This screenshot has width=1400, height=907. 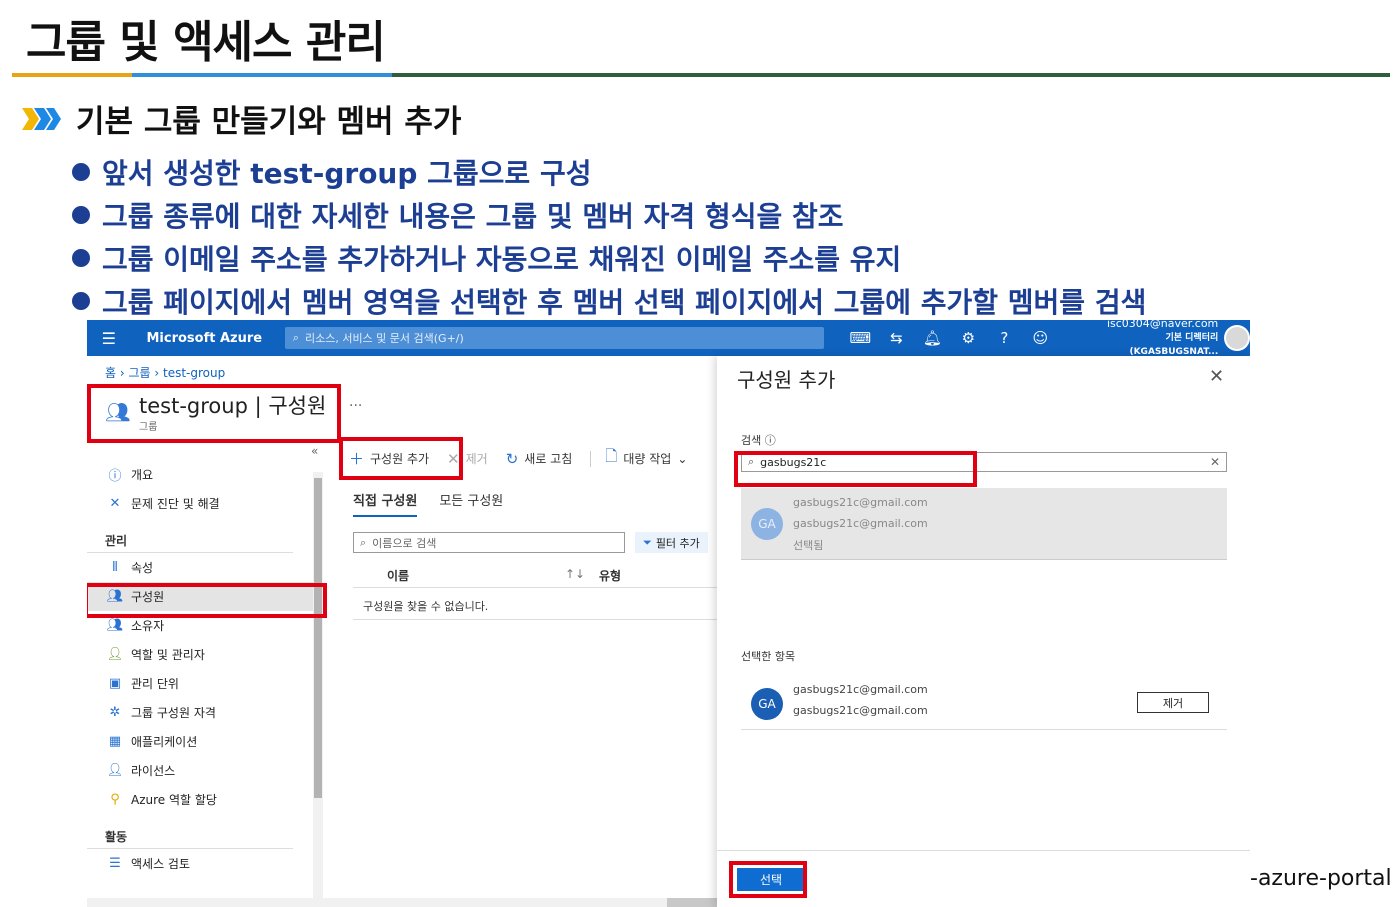 What do you see at coordinates (682, 458) in the screenshot?
I see `chevron-down-icon: ⌄` at bounding box center [682, 458].